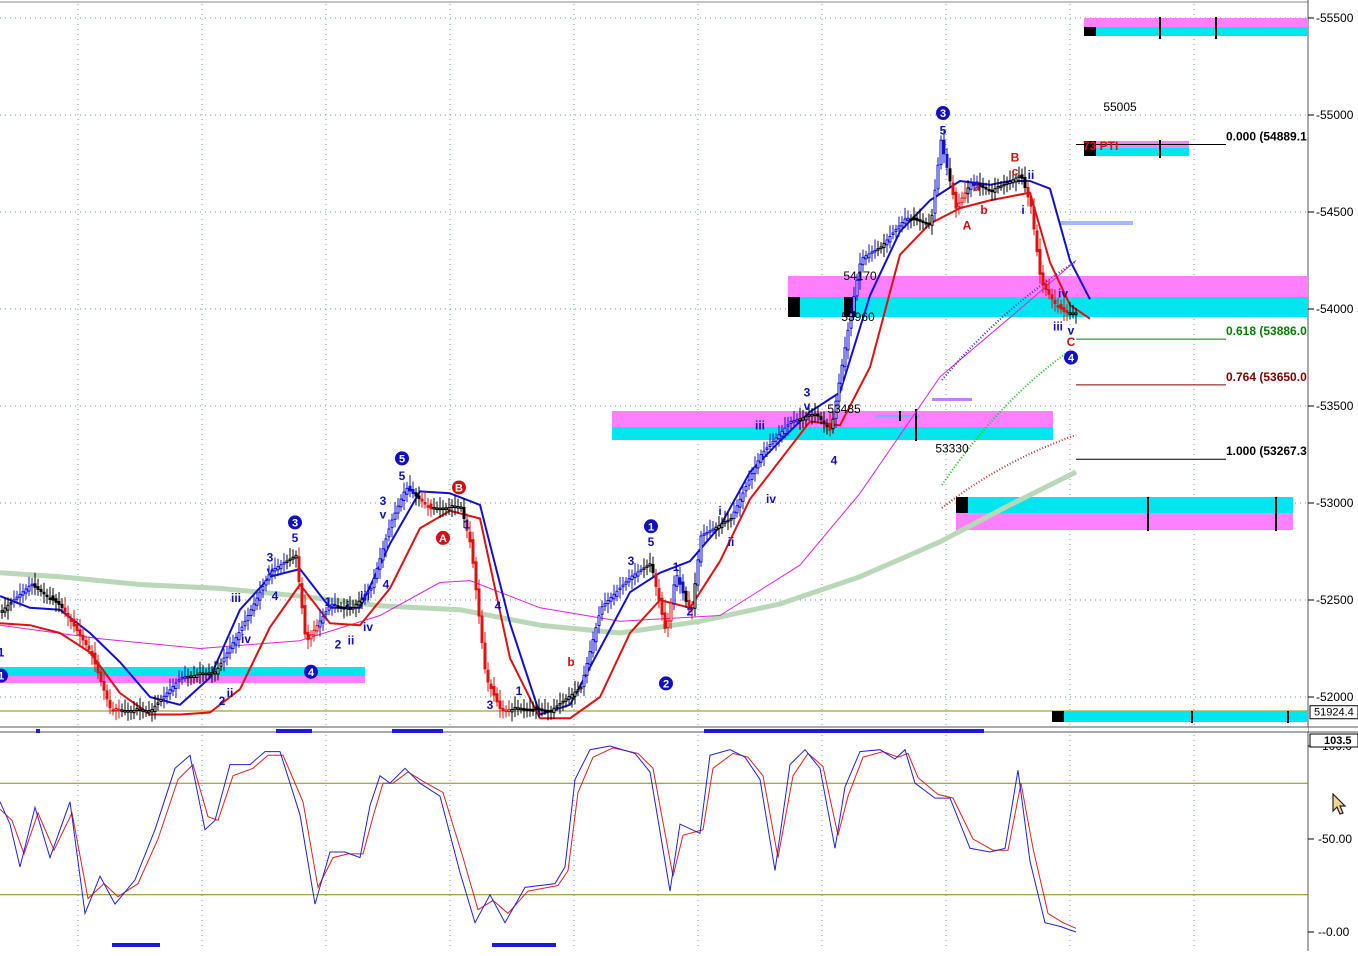 This screenshot has width=1358, height=956. Describe the element at coordinates (524, 945) in the screenshot. I see `signal-bar` at that location.